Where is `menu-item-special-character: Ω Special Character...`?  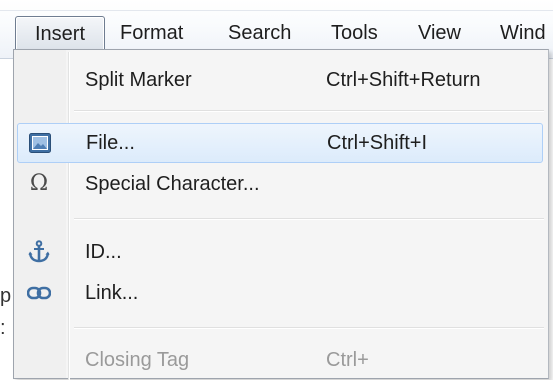
menu-item-special-character: Ω Special Character... is located at coordinates (280, 184).